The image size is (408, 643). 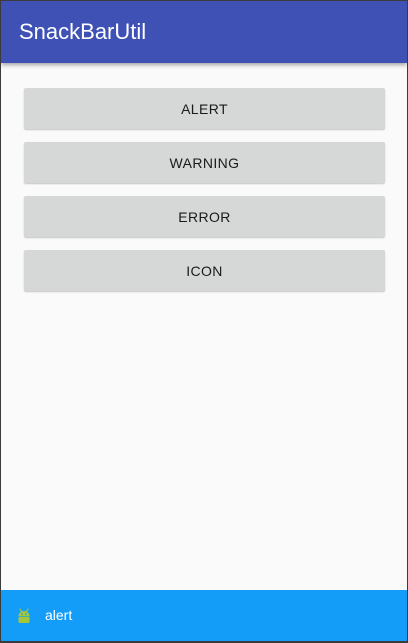 I want to click on icon-button: ICON, so click(x=204, y=270).